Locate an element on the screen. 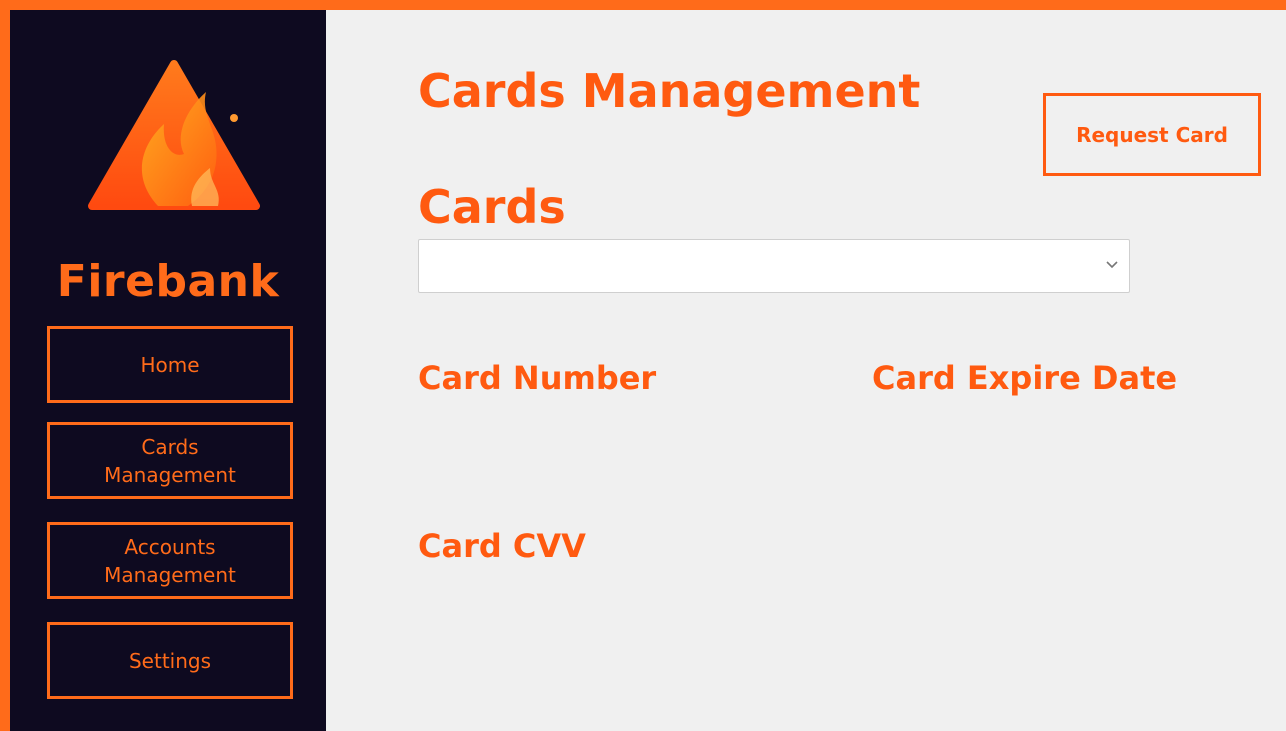  nav-home-label: Home is located at coordinates (170, 364).